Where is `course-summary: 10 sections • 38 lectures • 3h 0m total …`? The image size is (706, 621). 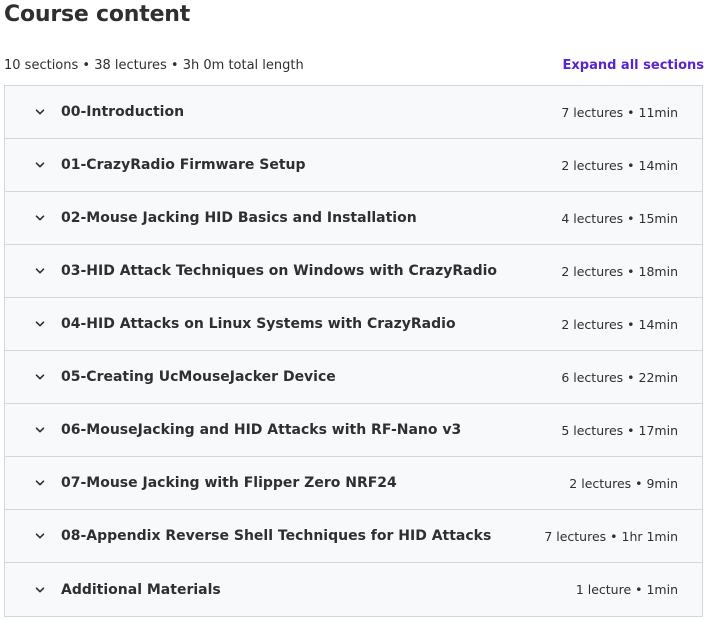 course-summary: 10 sections • 38 lectures • 3h 0m total … is located at coordinates (154, 65).